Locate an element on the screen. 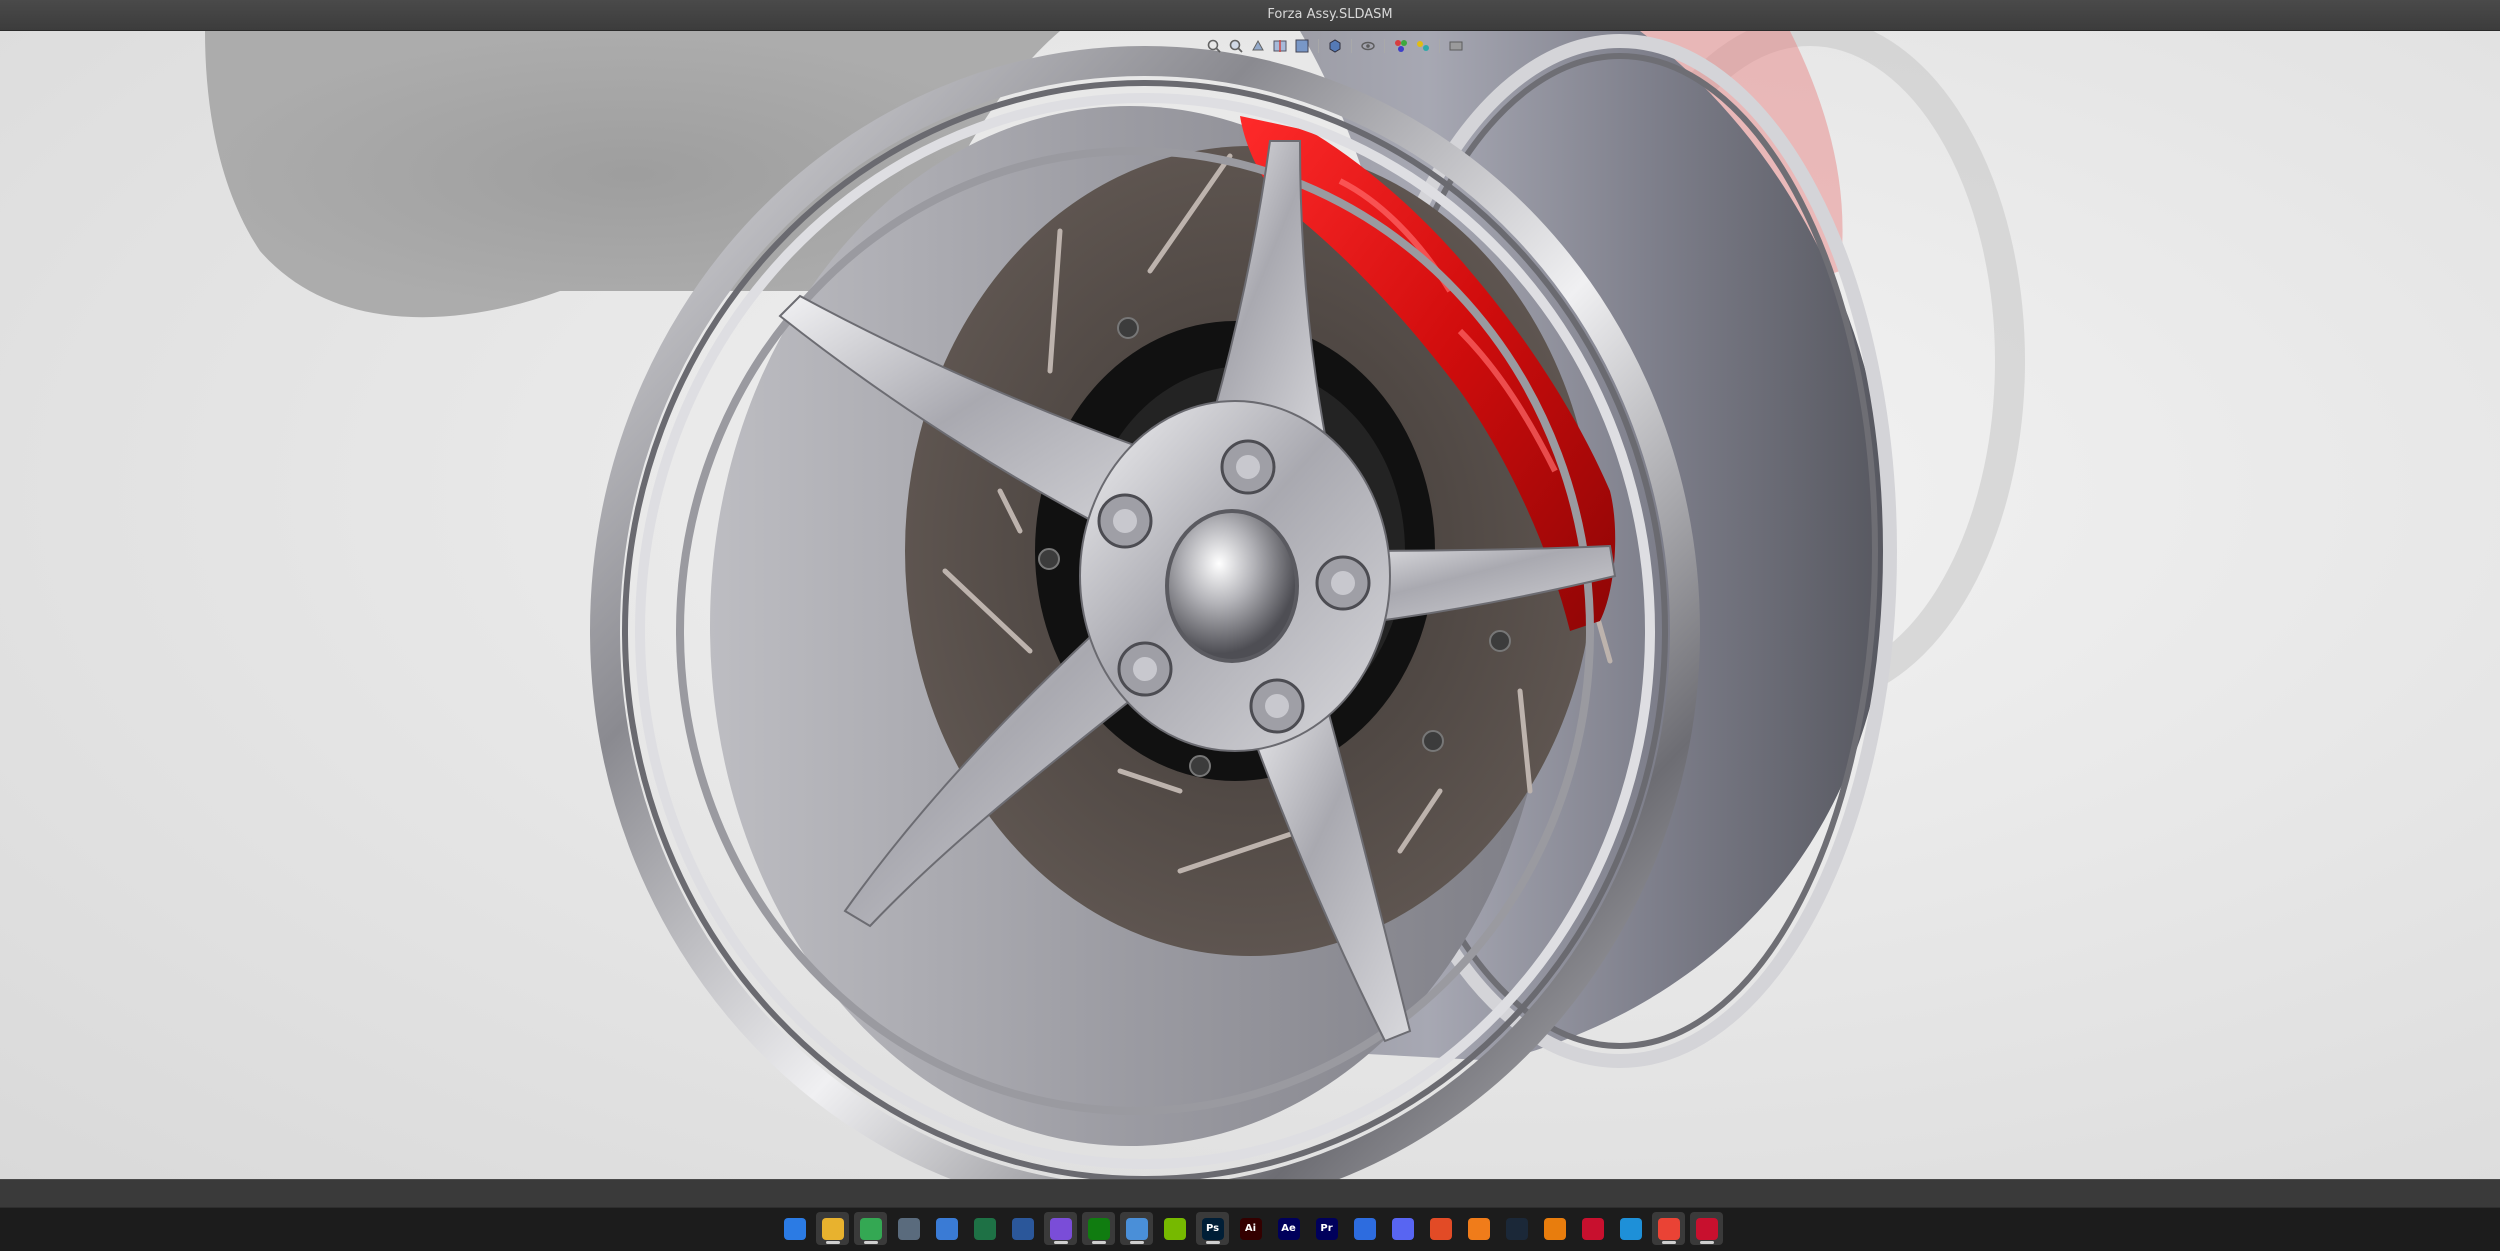 This screenshot has width=2500, height=1251. notepad-glyph is located at coordinates (1136, 1228).